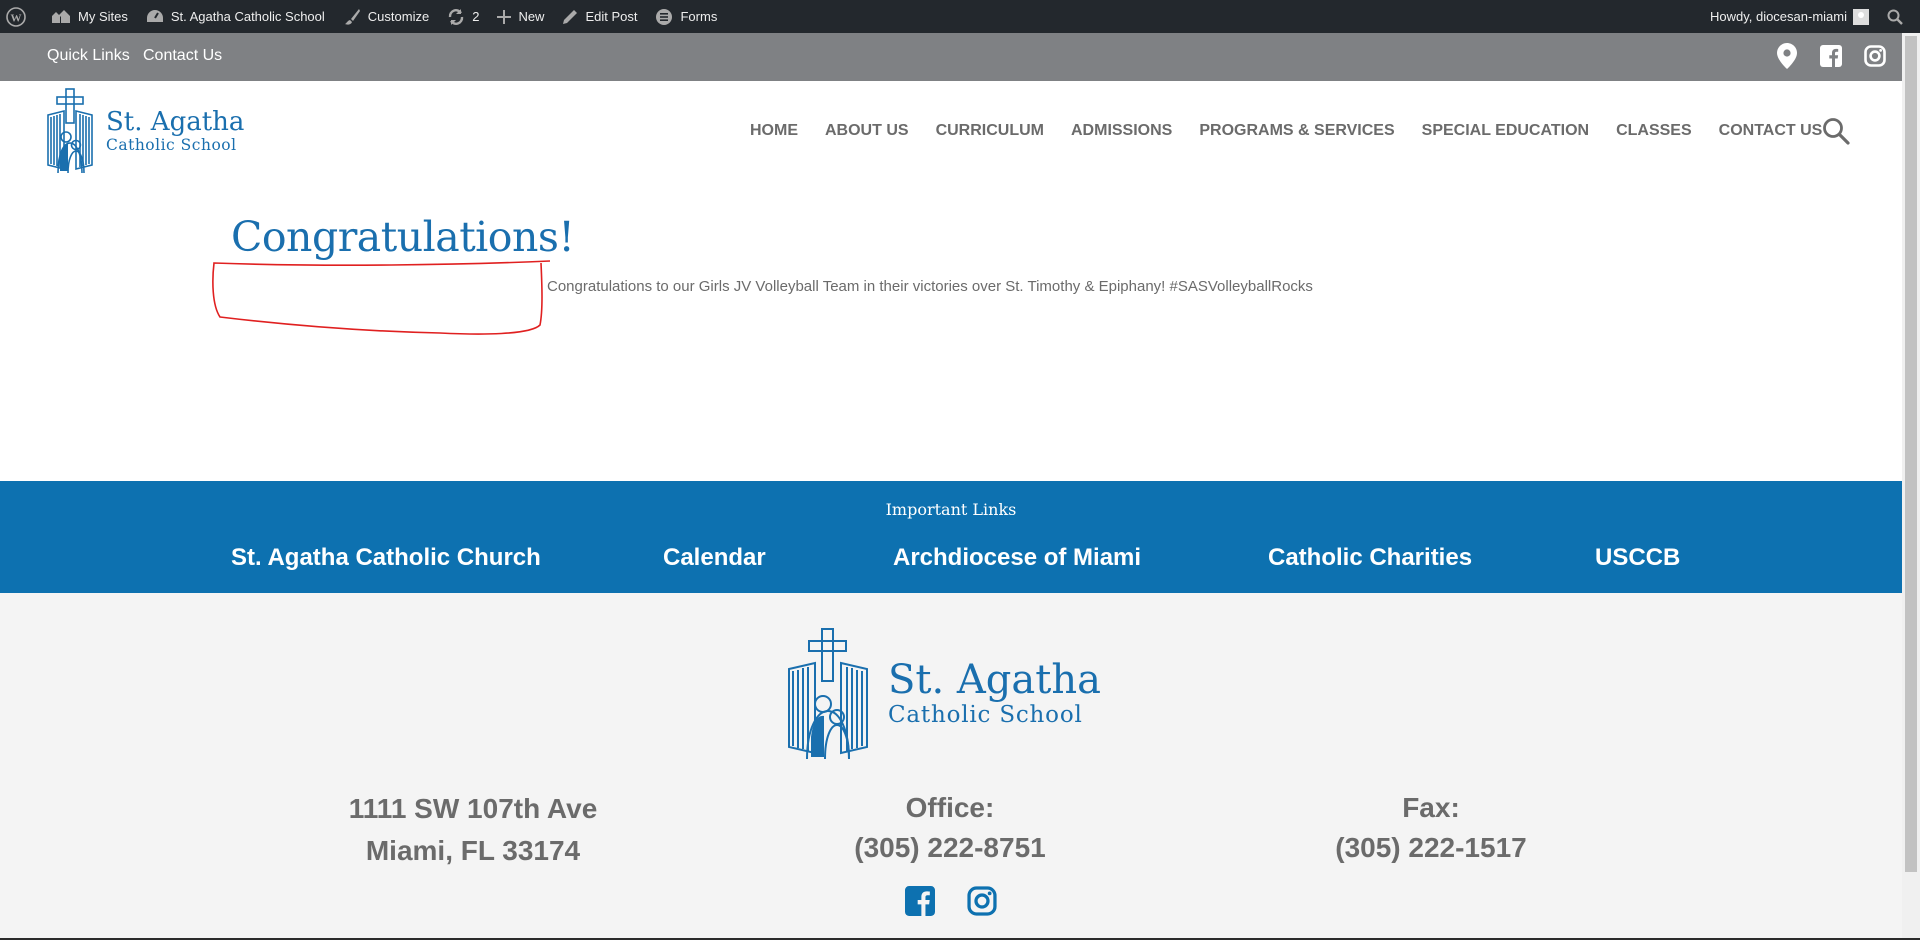 The height and width of the screenshot is (940, 1920). Describe the element at coordinates (994, 680) in the screenshot. I see `footer-logo-line-1: St. Agatha` at that location.